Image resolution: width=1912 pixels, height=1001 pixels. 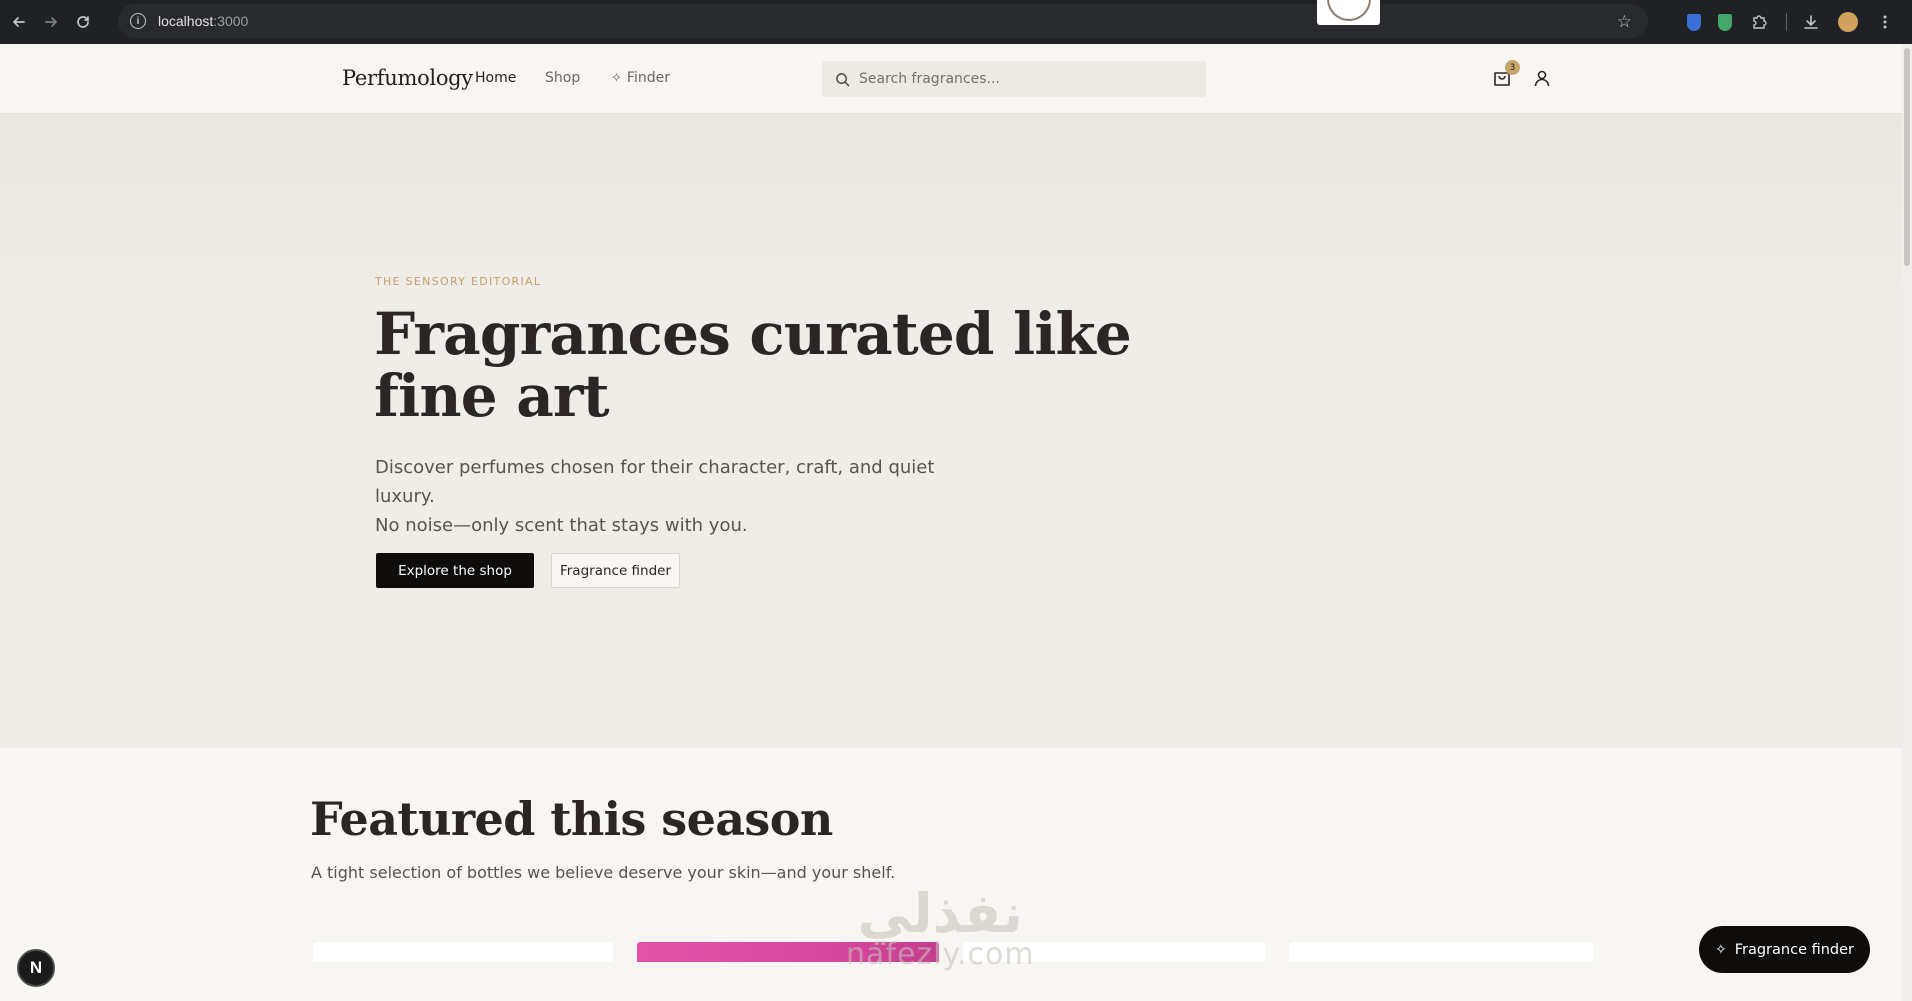 What do you see at coordinates (1624, 22) in the screenshot?
I see `bookmark-star-icon: ☆` at bounding box center [1624, 22].